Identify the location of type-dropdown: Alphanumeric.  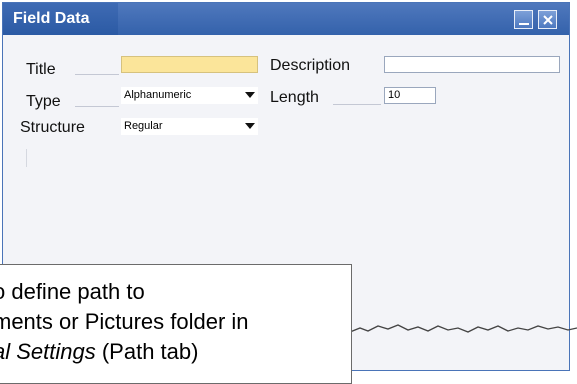
(189, 95).